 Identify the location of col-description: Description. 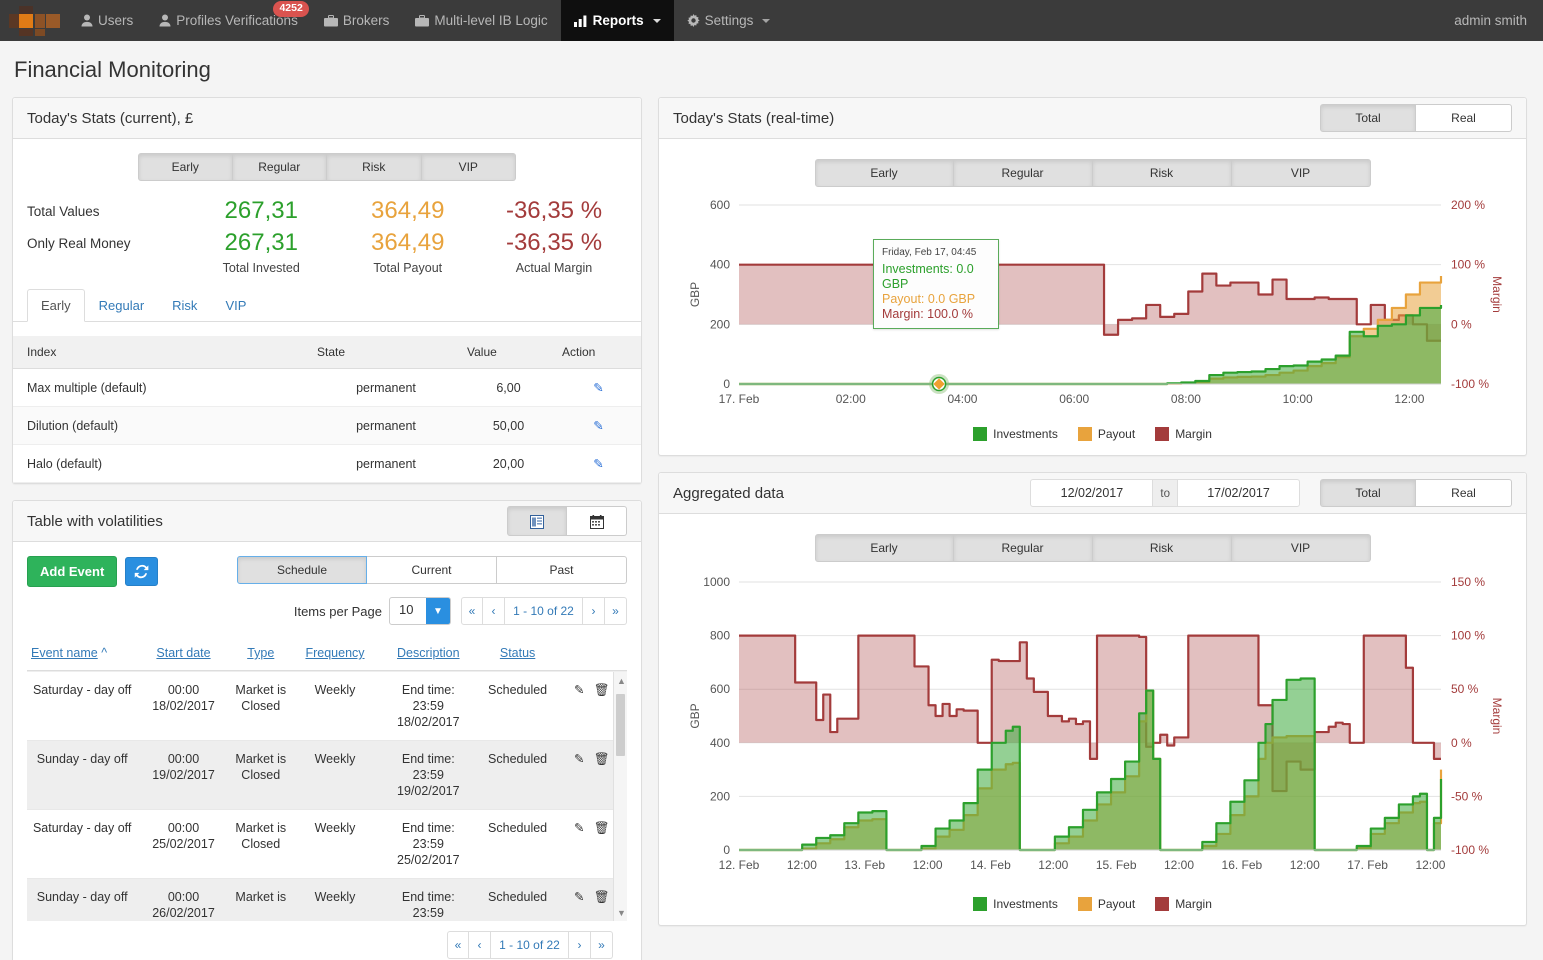
(428, 654).